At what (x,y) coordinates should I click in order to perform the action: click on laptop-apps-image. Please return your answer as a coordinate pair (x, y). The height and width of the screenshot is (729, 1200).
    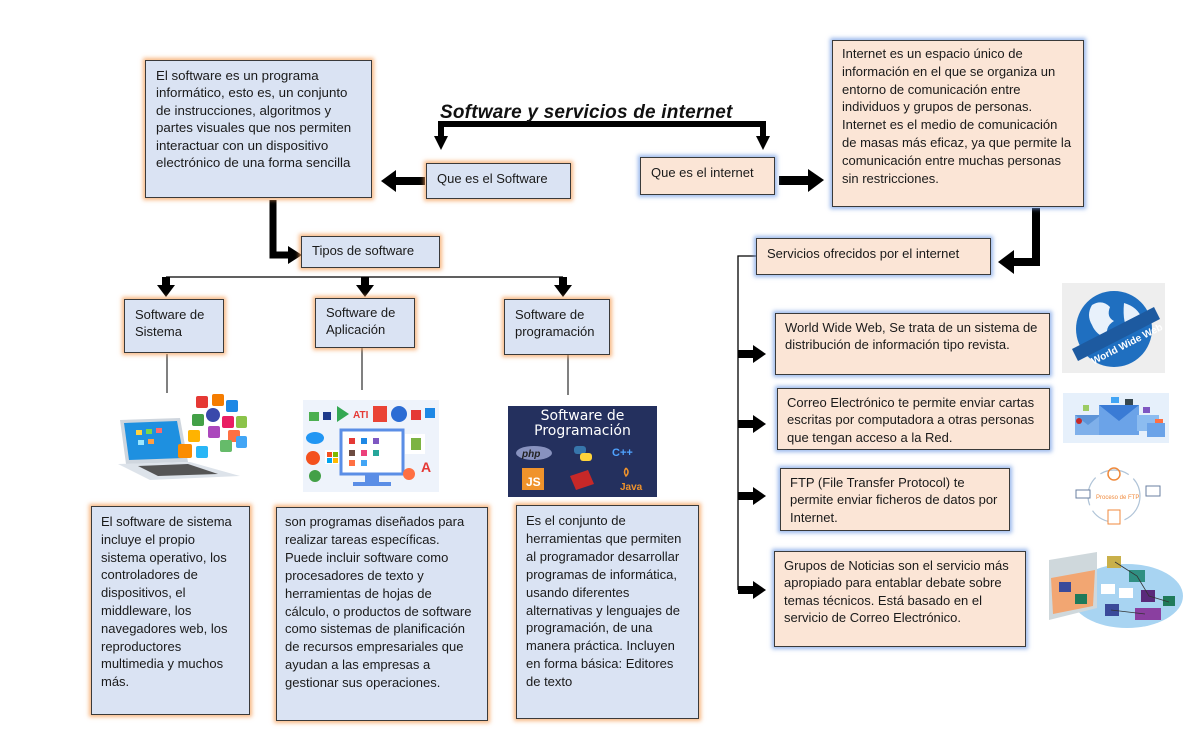
    Looking at the image, I should click on (178, 438).